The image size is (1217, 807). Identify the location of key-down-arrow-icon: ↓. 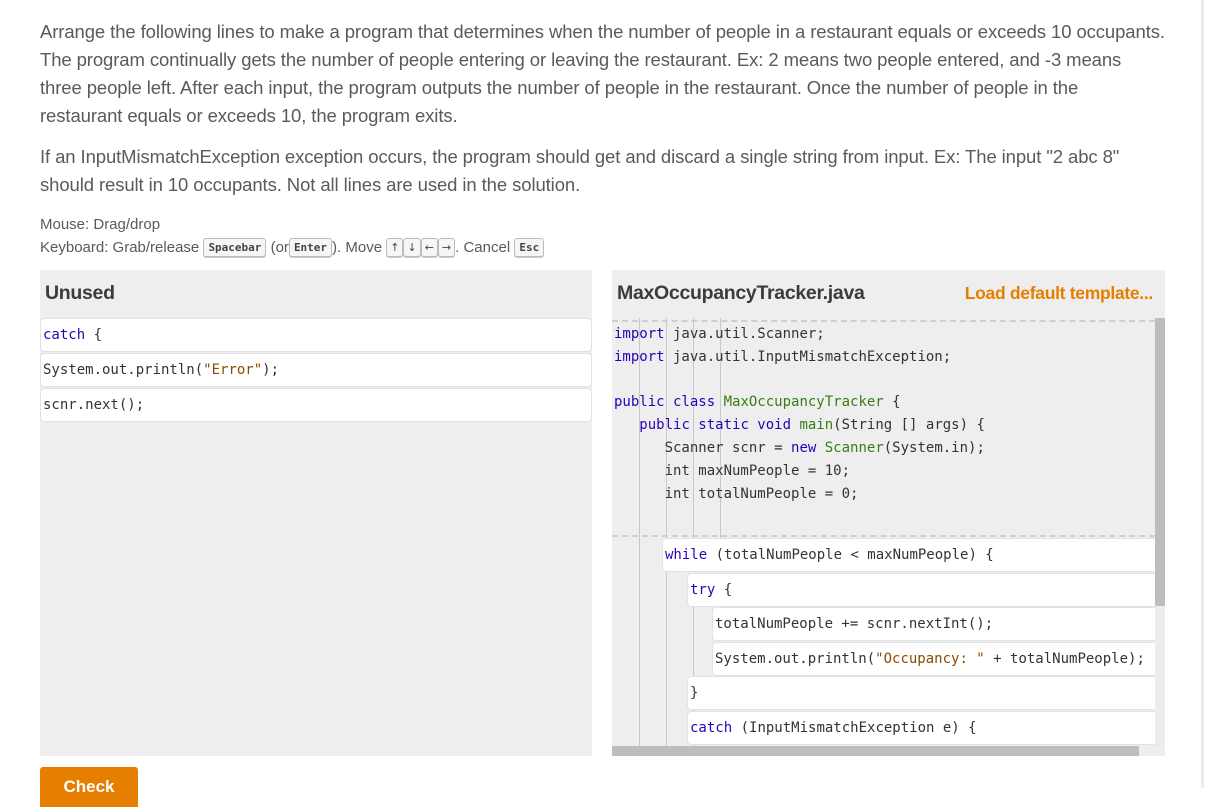
(412, 247).